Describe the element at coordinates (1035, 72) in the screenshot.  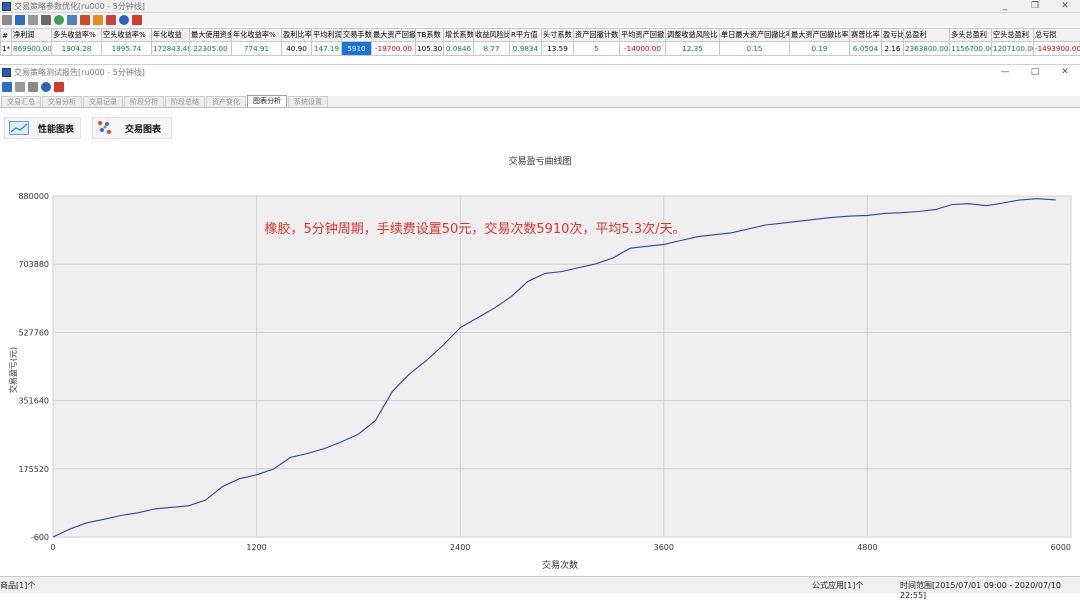
I see `report-maximize-button: □` at that location.